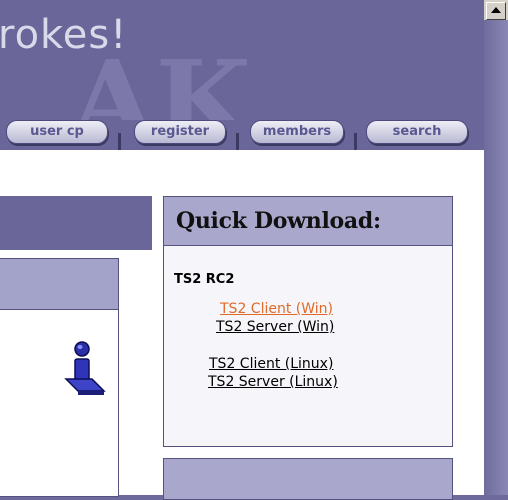  I want to click on download-ts2-server-win-link: TS2 Server (Win), so click(275, 327).